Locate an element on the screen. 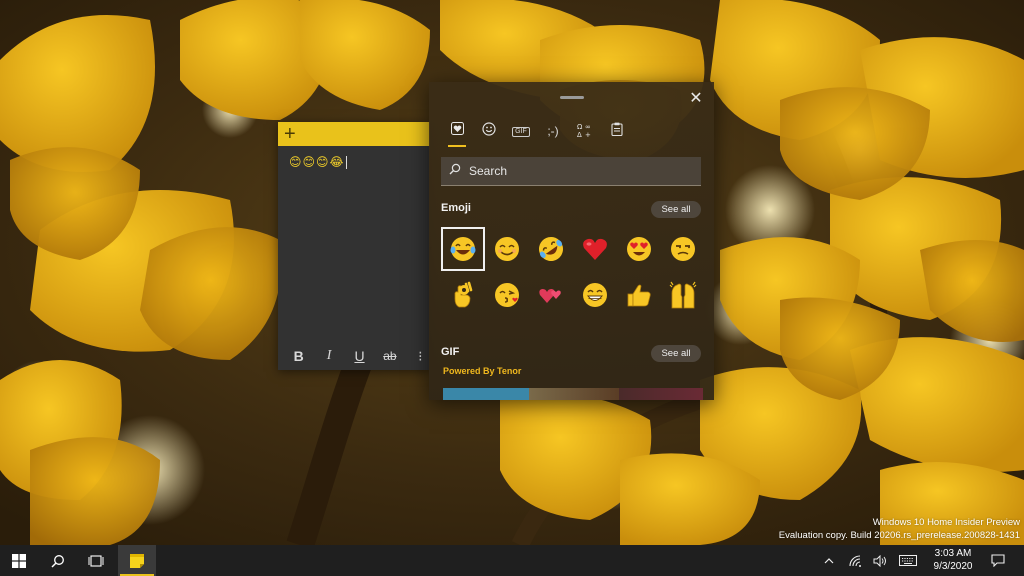  emoji-search-box is located at coordinates (571, 171).